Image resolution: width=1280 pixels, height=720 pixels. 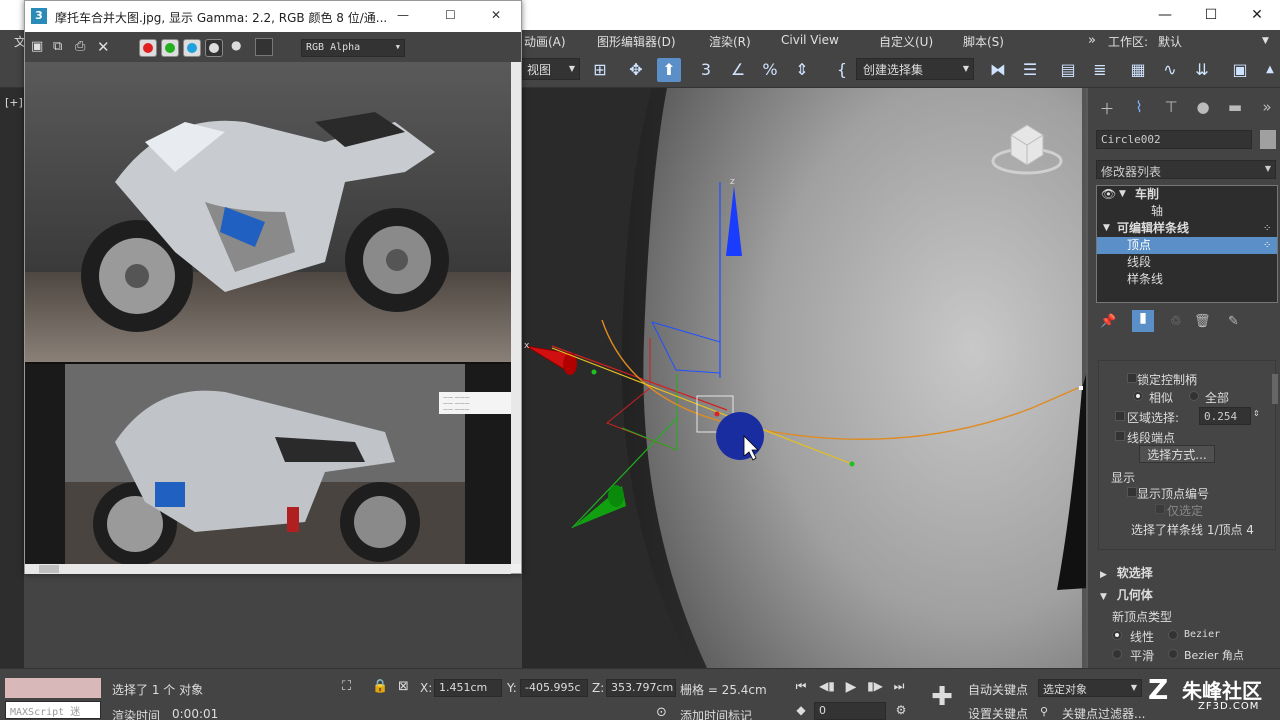 I want to click on show-vertex-numbers-checkbox, so click(x=1132, y=492).